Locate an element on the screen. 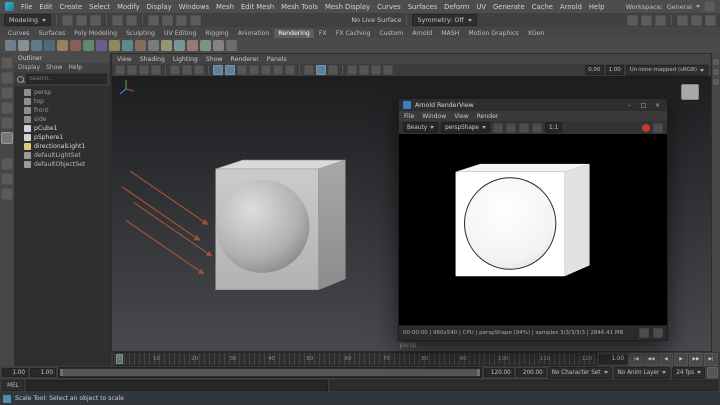  isolate-select-icon is located at coordinates (309, 70).